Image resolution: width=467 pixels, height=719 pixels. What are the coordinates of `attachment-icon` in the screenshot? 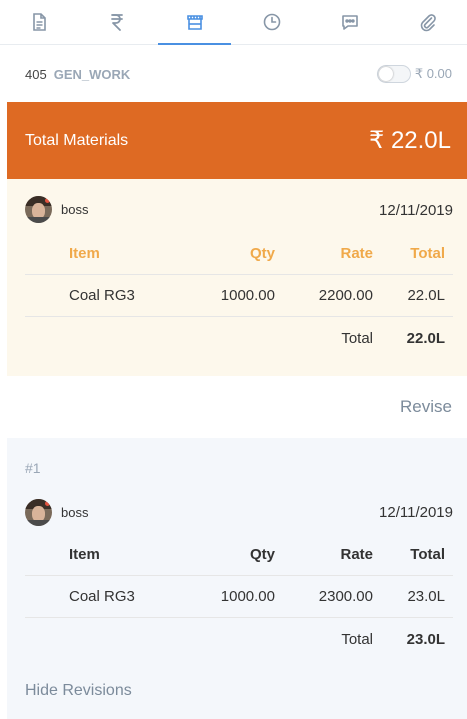 It's located at (428, 23).